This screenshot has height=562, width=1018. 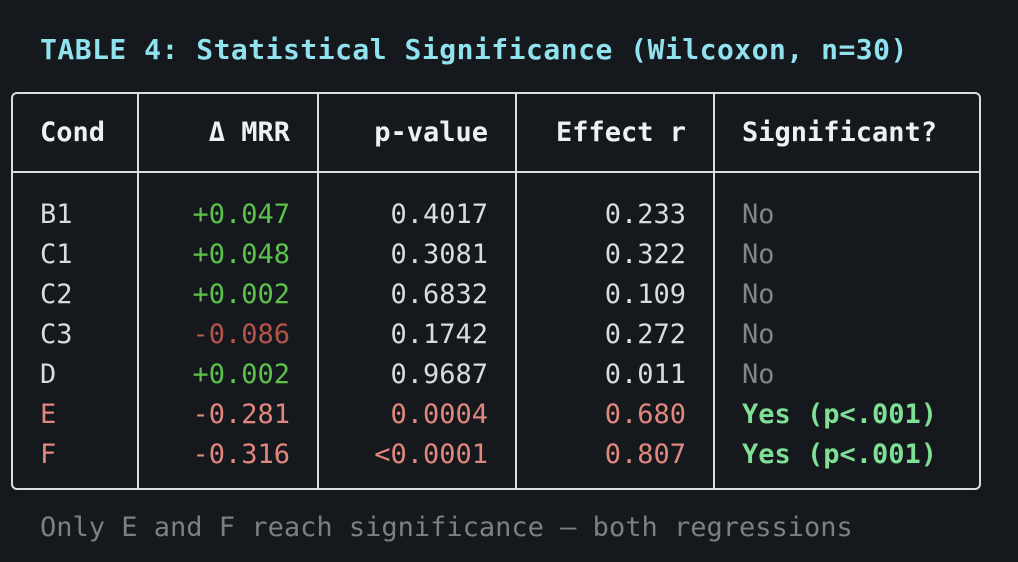 I want to click on cell-cond: E, so click(x=48, y=414).